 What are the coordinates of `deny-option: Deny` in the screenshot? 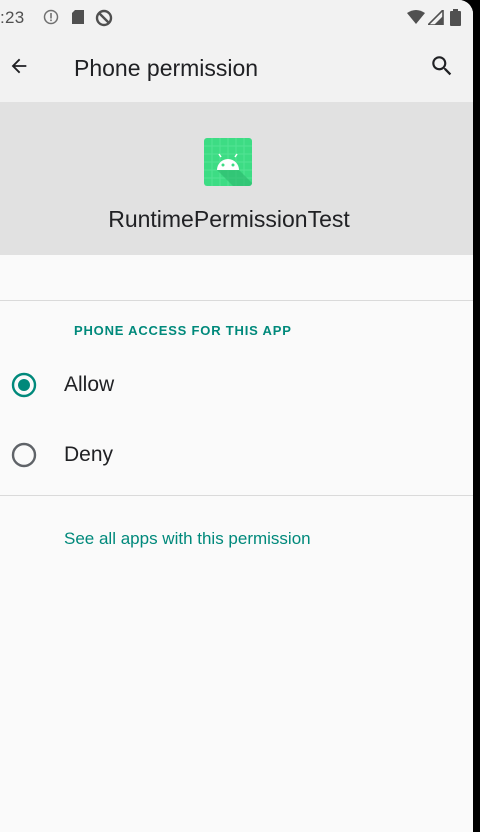 It's located at (236, 455).